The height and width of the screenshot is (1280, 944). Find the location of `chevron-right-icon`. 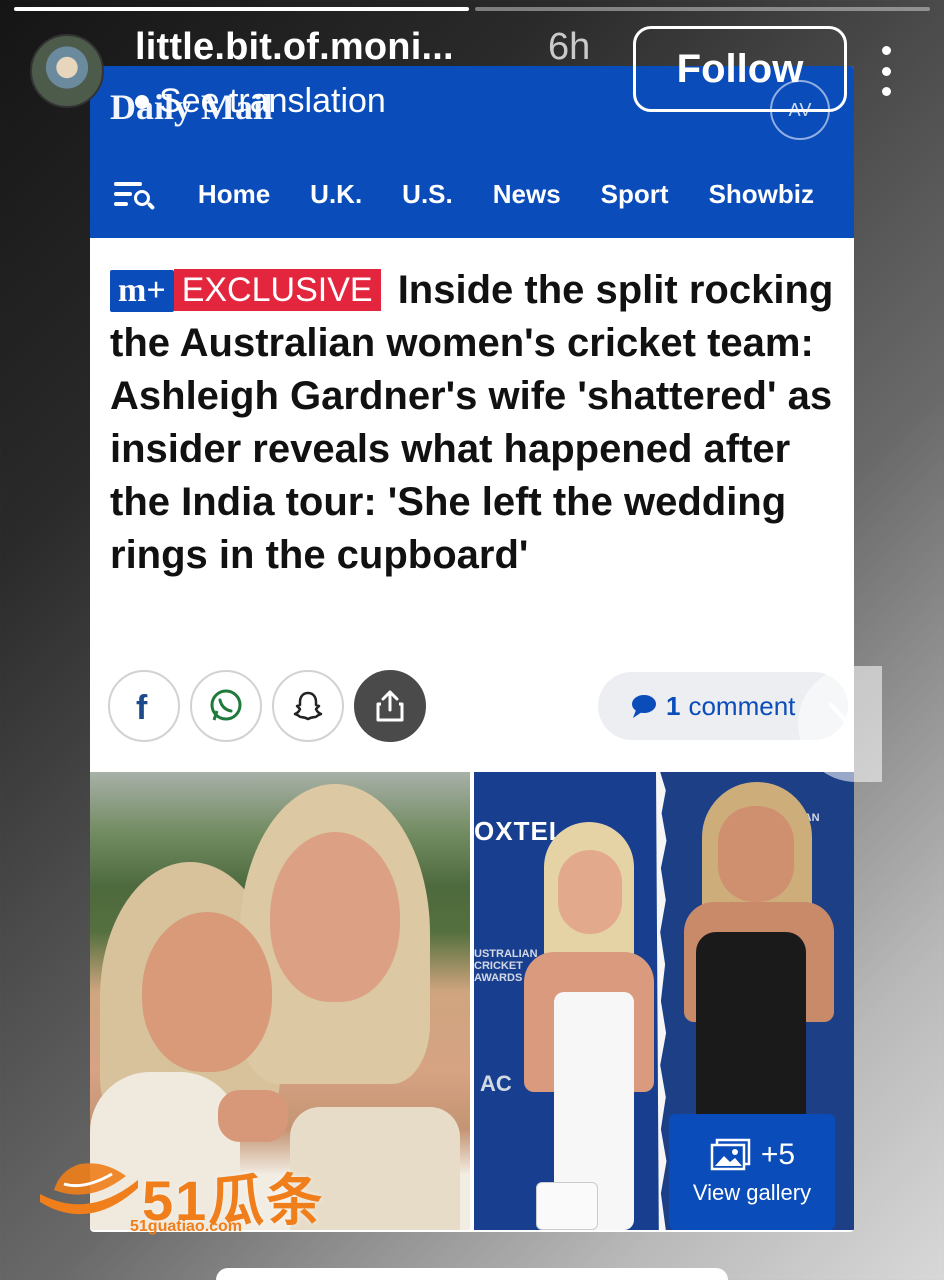

chevron-right-icon is located at coordinates (840, 724).